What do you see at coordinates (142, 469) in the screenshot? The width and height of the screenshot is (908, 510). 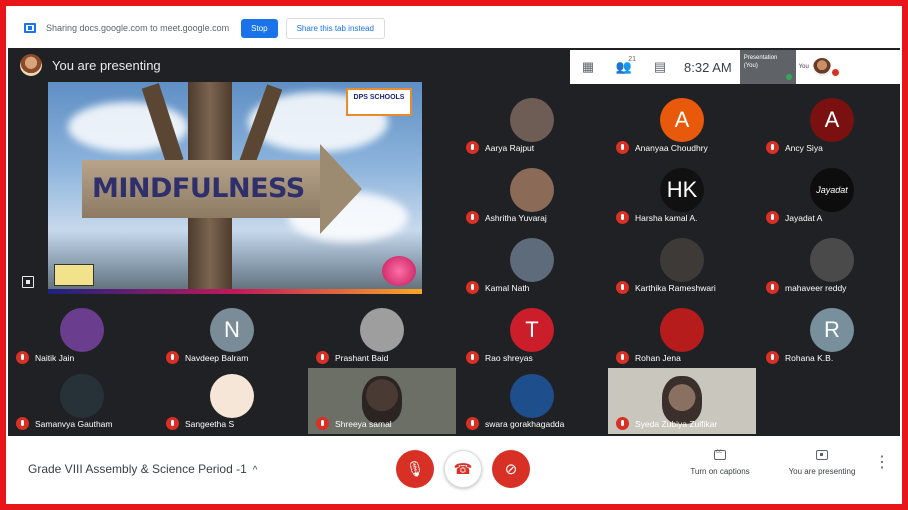 I see `meeting-details-button: Grade VIII Assembly & Science Period -1 ^` at bounding box center [142, 469].